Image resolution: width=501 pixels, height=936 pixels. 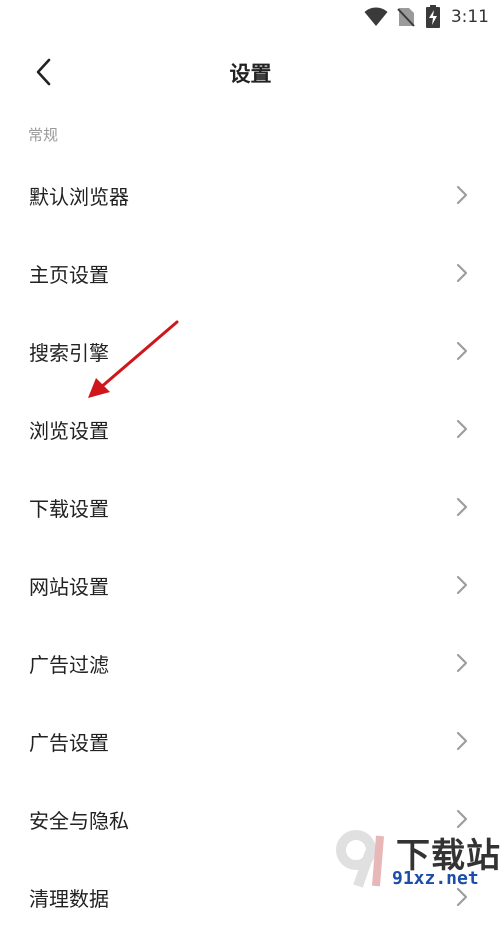 I want to click on menu-item-label: 清理数据, so click(x=69, y=899).